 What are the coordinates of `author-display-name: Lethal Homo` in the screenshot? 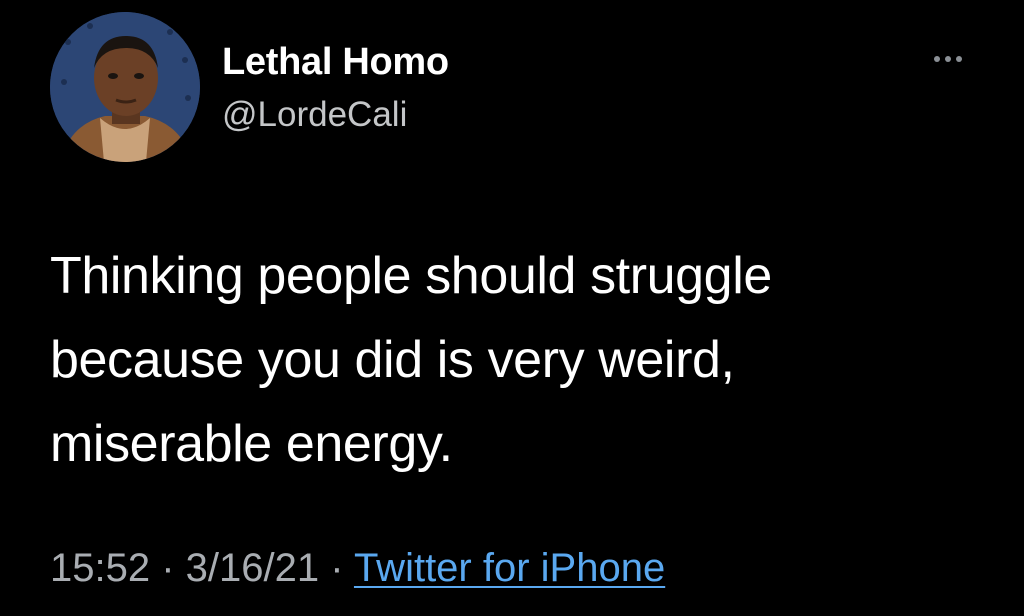 It's located at (335, 62).